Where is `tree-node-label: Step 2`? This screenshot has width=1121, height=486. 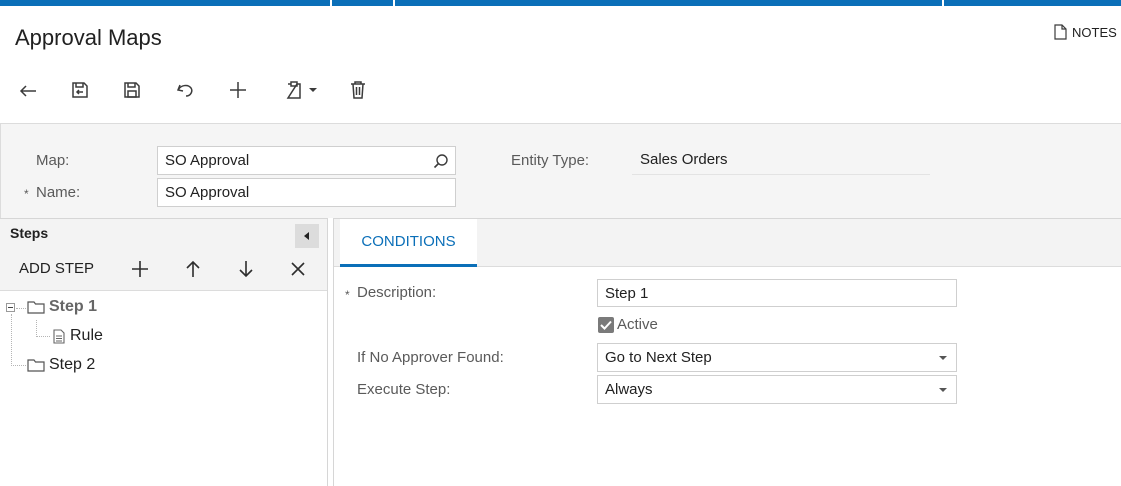 tree-node-label: Step 2 is located at coordinates (72, 364).